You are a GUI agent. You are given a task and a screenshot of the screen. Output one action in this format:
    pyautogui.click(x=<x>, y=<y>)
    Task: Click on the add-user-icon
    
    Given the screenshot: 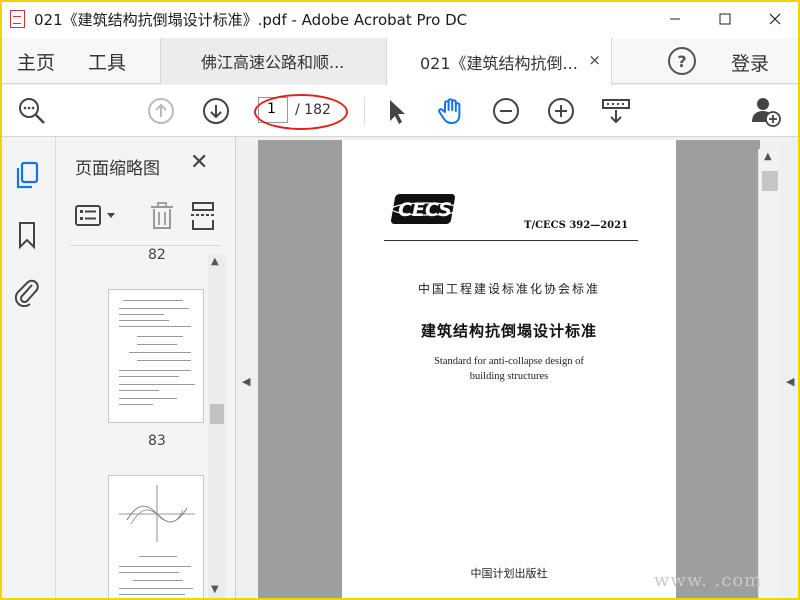 What is the action you would take?
    pyautogui.click(x=766, y=112)
    